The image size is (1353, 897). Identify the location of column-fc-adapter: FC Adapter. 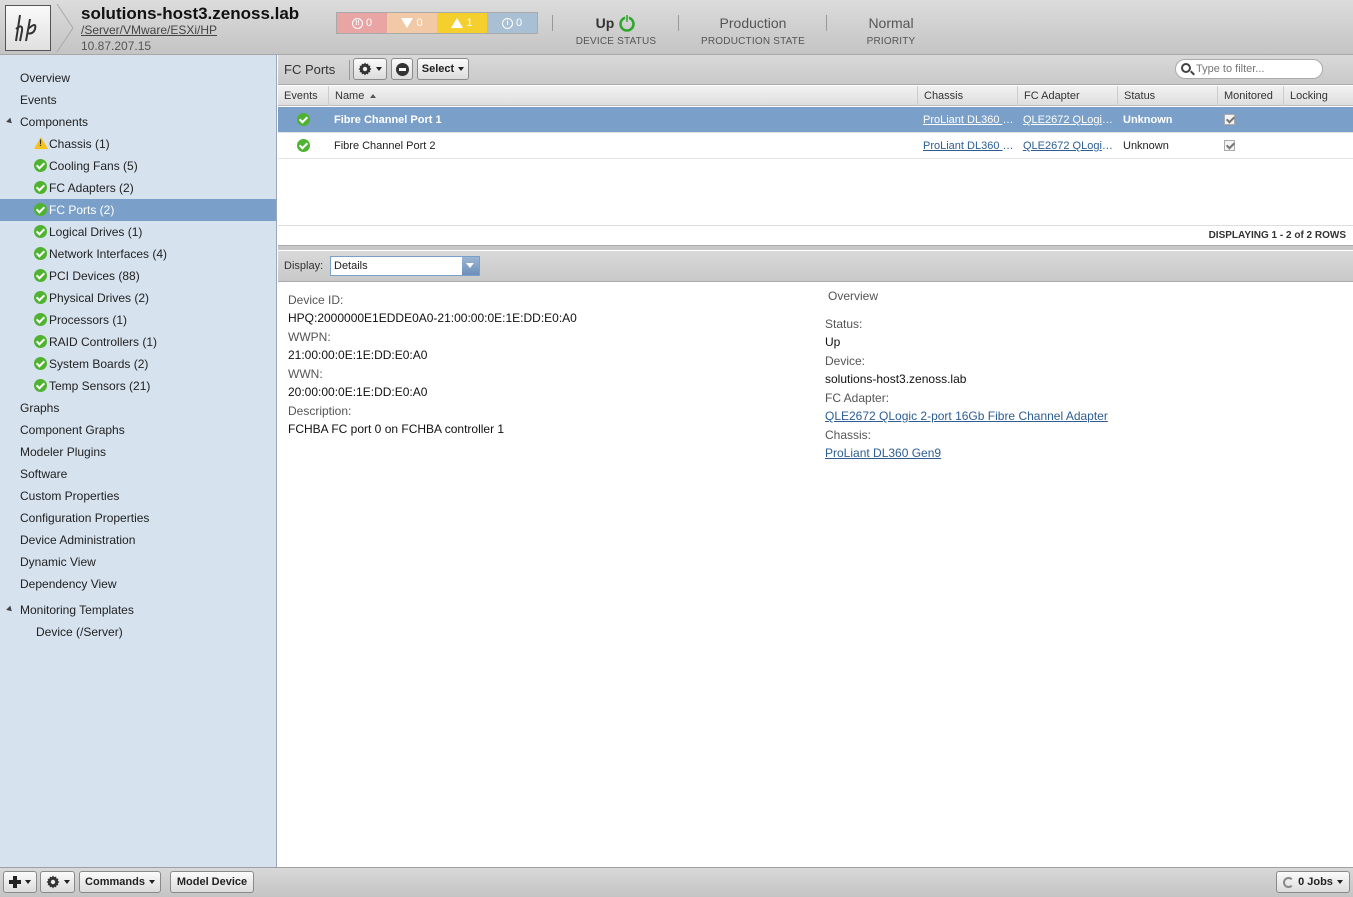
(1067, 96).